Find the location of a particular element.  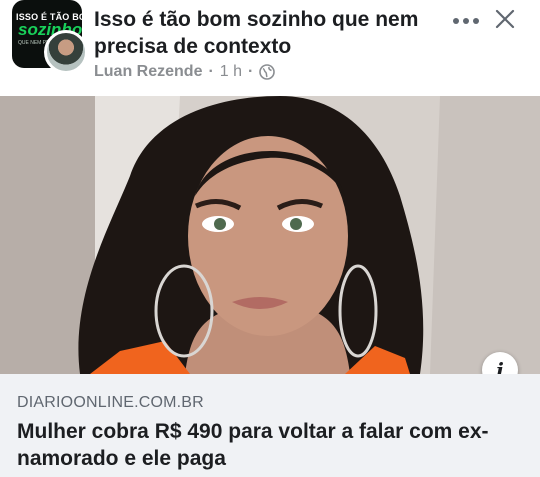

globe-icon is located at coordinates (267, 72).